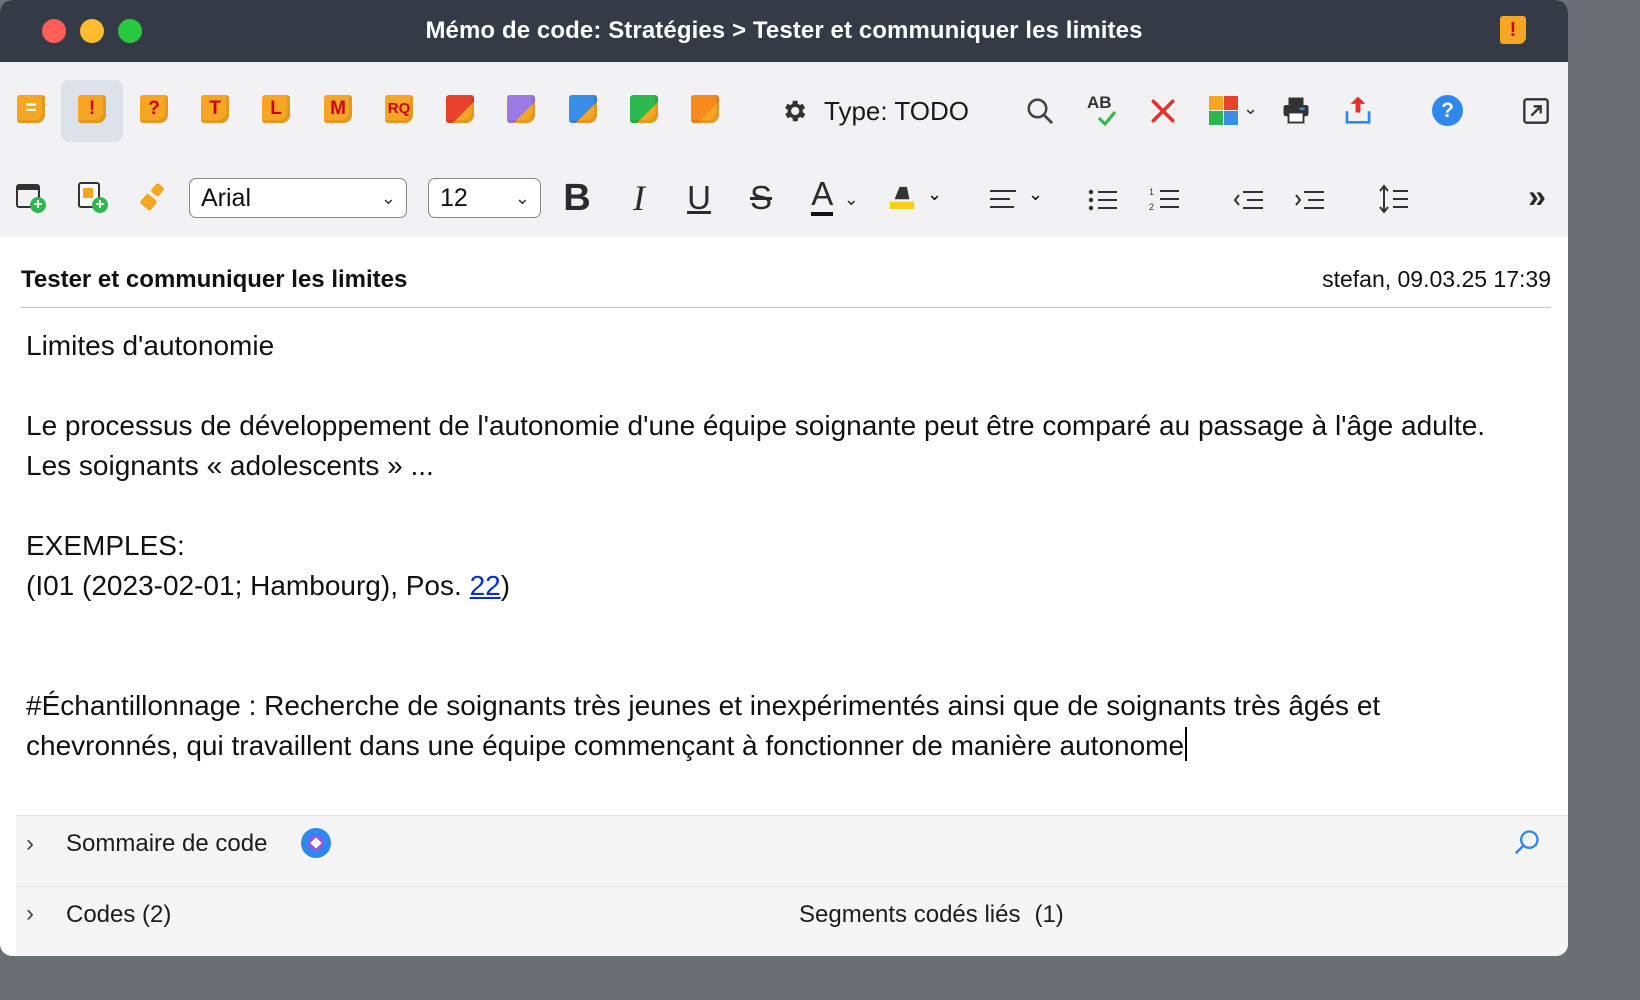 The image size is (1640, 1000). Describe the element at coordinates (1151, 192) in the screenshot. I see `svg-text: 1` at that location.